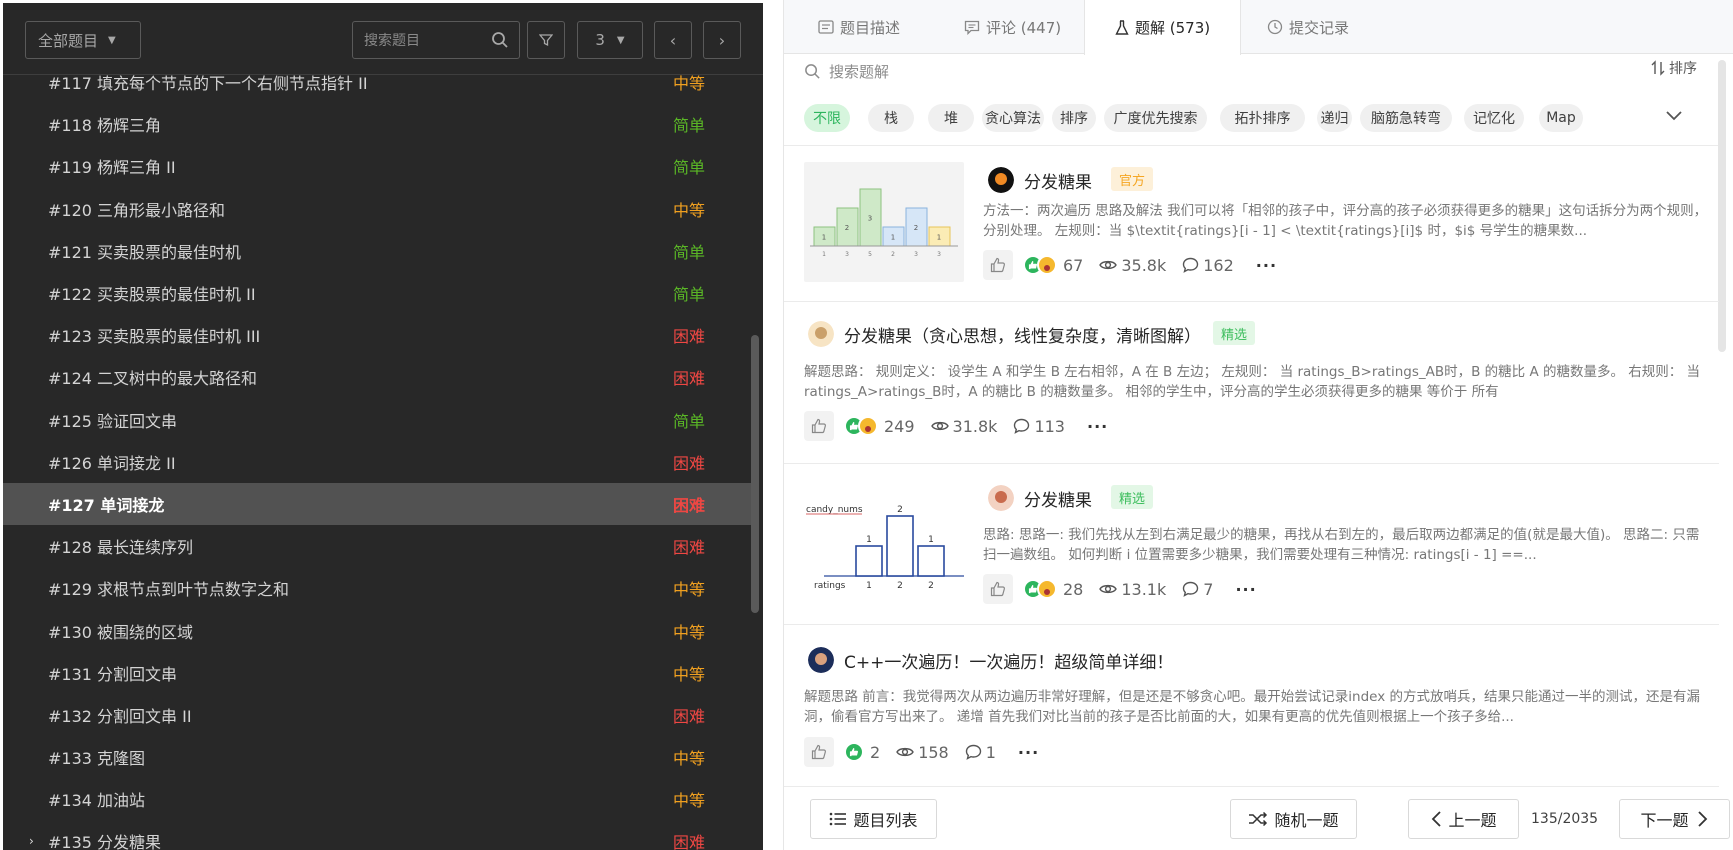 The image size is (1733, 850). What do you see at coordinates (891, 118) in the screenshot?
I see `tag-chip: 栈` at bounding box center [891, 118].